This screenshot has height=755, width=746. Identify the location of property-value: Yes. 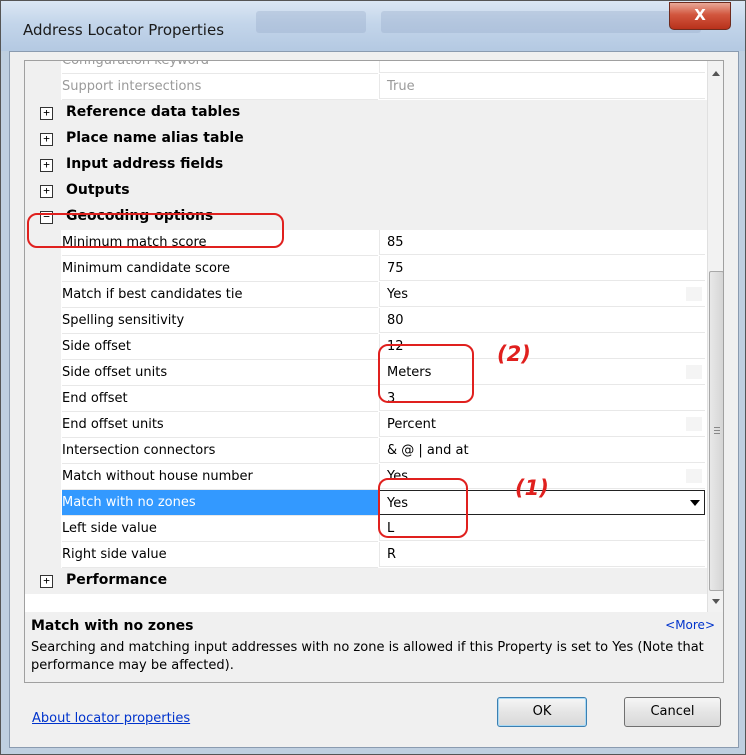
(542, 294).